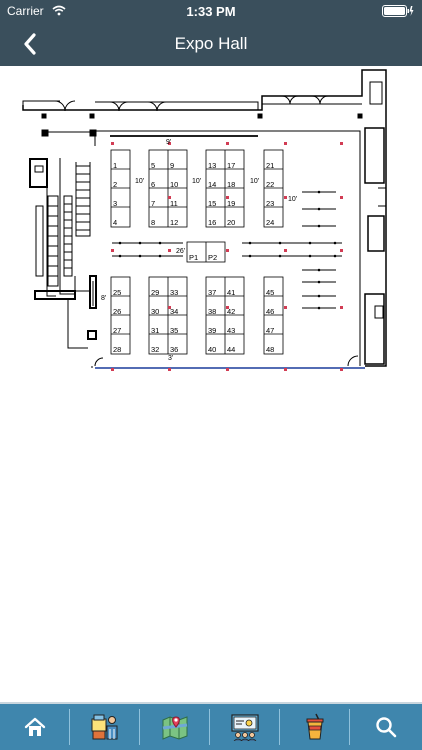 Image resolution: width=422 pixels, height=750 pixels. What do you see at coordinates (212, 292) in the screenshot?
I see `booth-37: 37` at bounding box center [212, 292].